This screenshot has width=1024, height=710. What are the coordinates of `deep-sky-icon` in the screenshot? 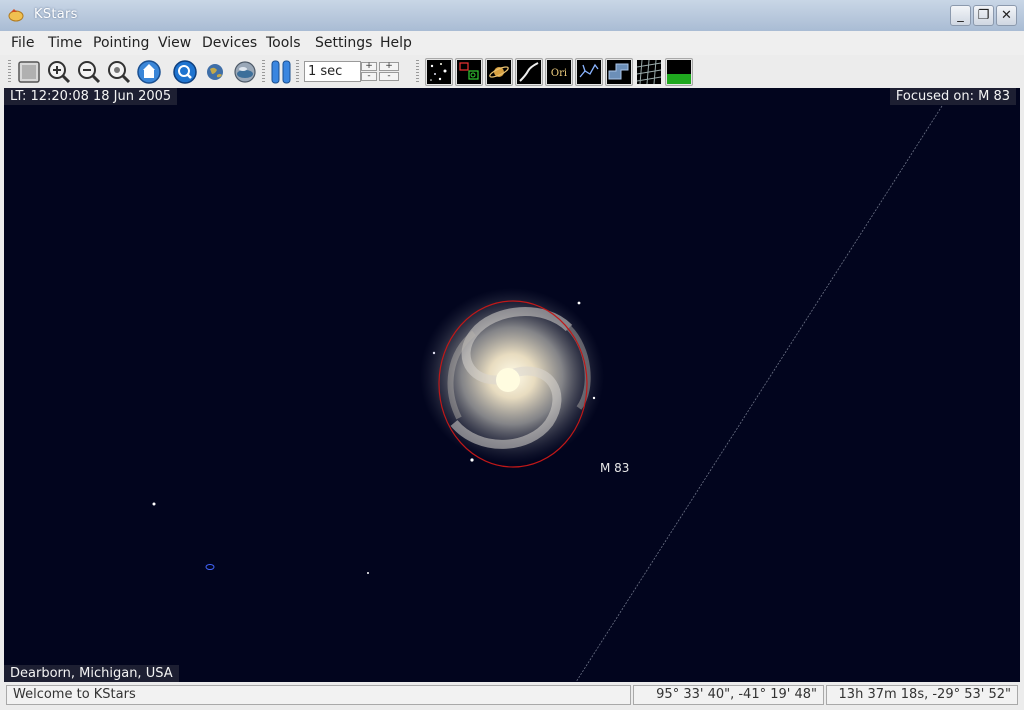 It's located at (469, 72).